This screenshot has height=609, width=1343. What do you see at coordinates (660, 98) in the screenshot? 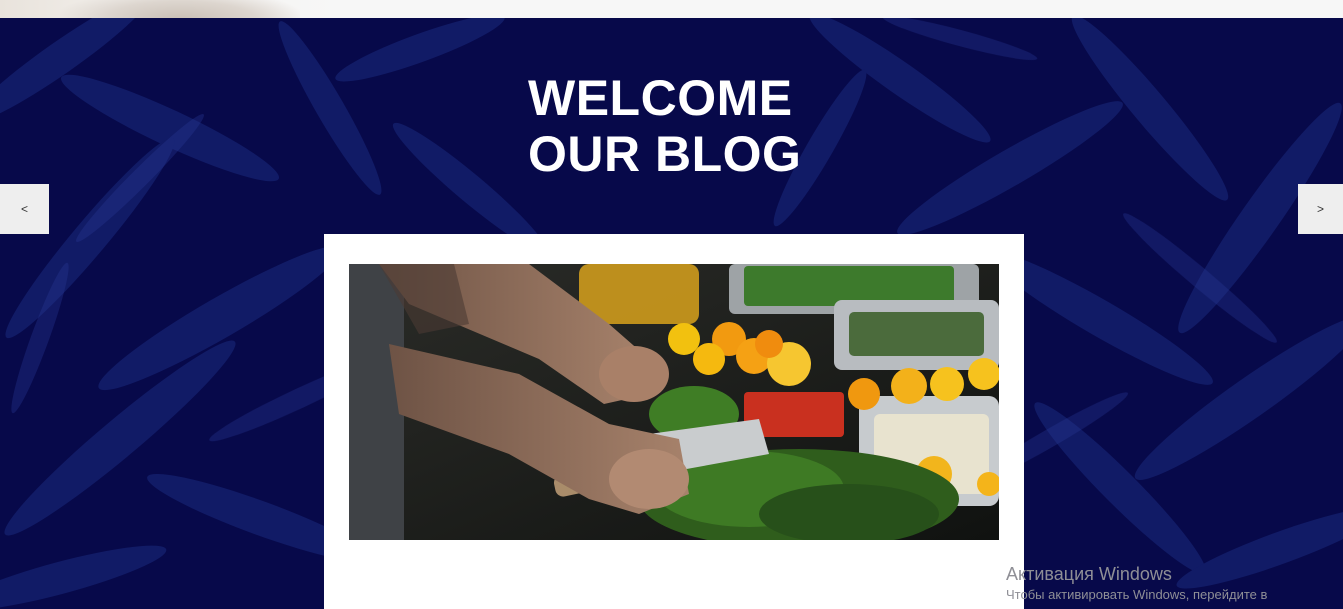
I see `title-line-1: WELCOME` at bounding box center [660, 98].